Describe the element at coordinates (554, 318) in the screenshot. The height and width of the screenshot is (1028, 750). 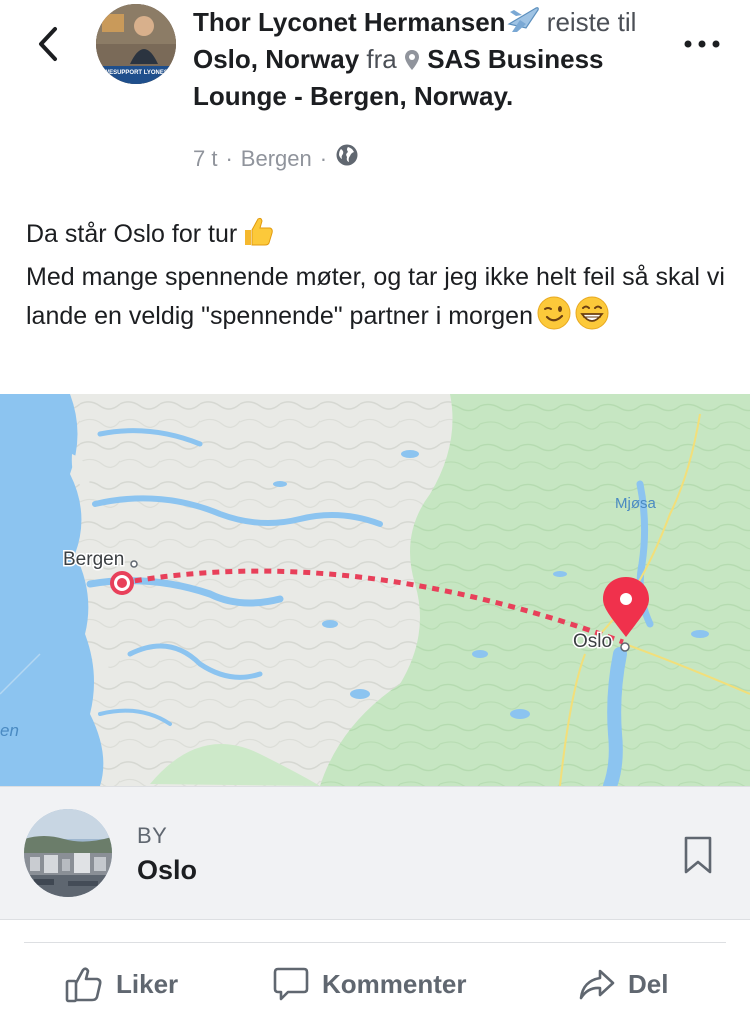
I see `winking-face-emoji-icon` at that location.